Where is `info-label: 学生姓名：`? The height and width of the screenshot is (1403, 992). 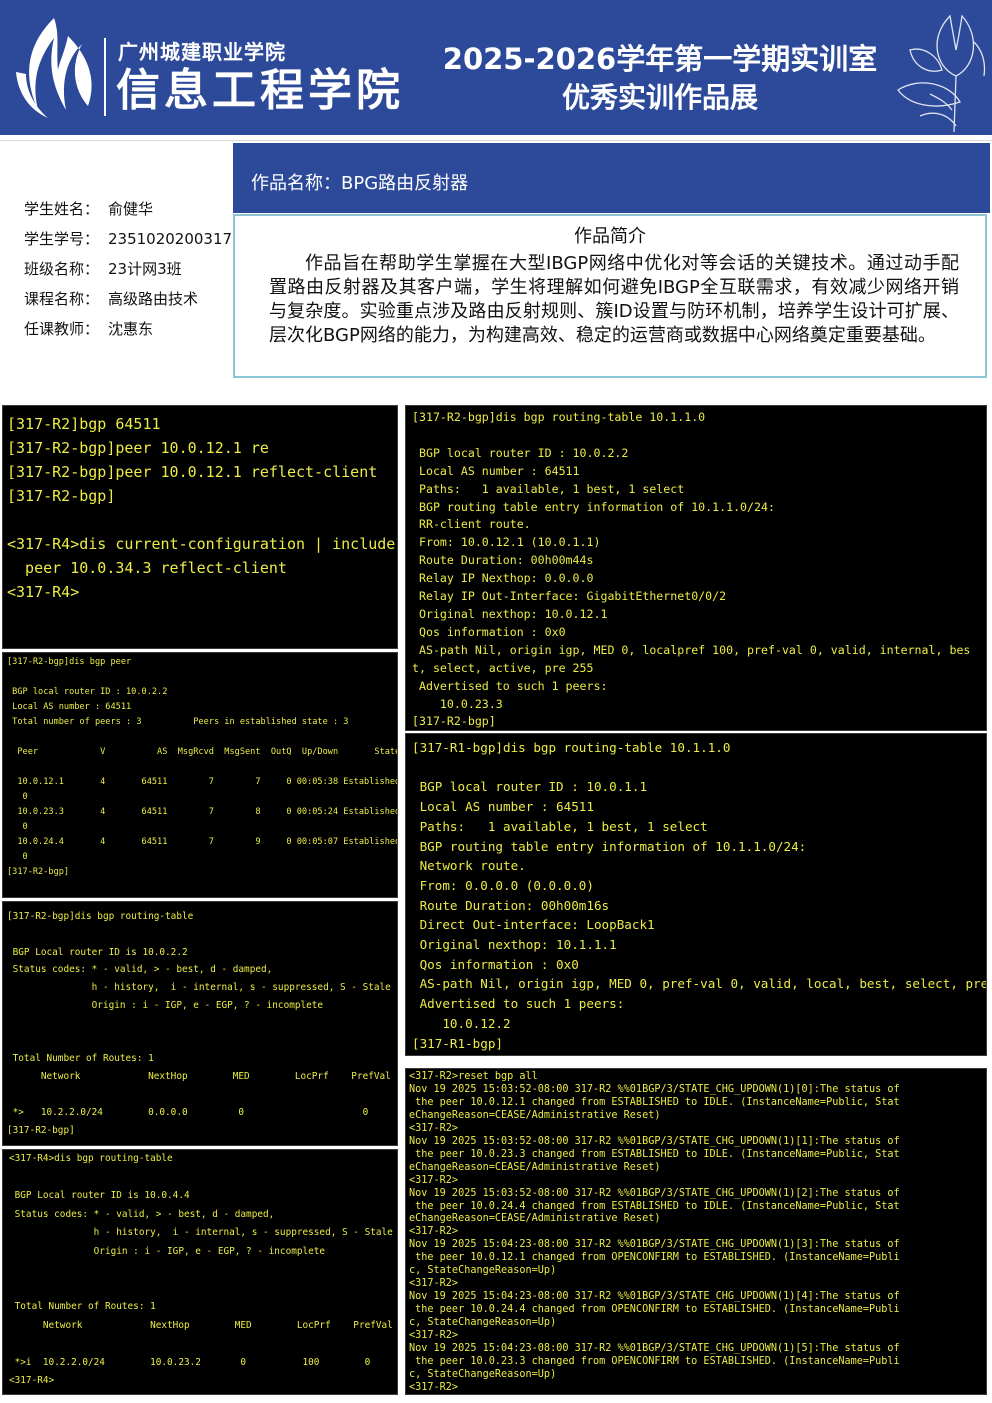 info-label: 学生姓名： is located at coordinates (62, 209).